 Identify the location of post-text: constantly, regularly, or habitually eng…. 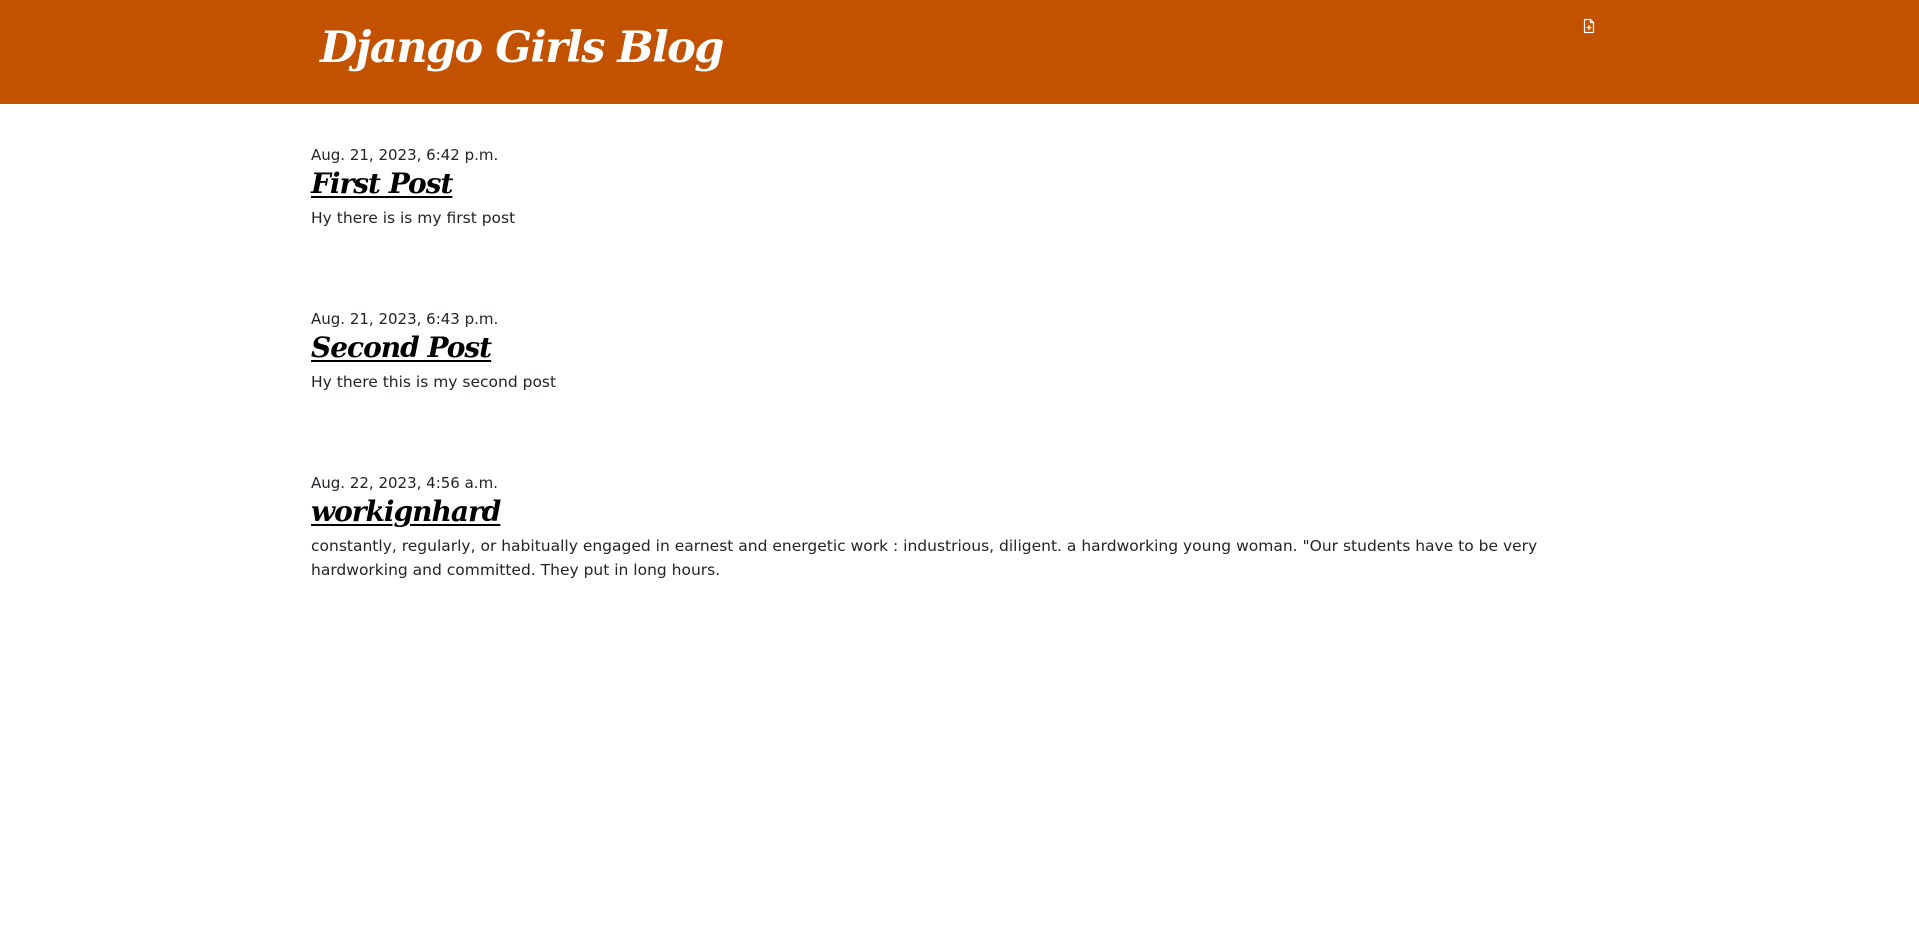
(924, 558).